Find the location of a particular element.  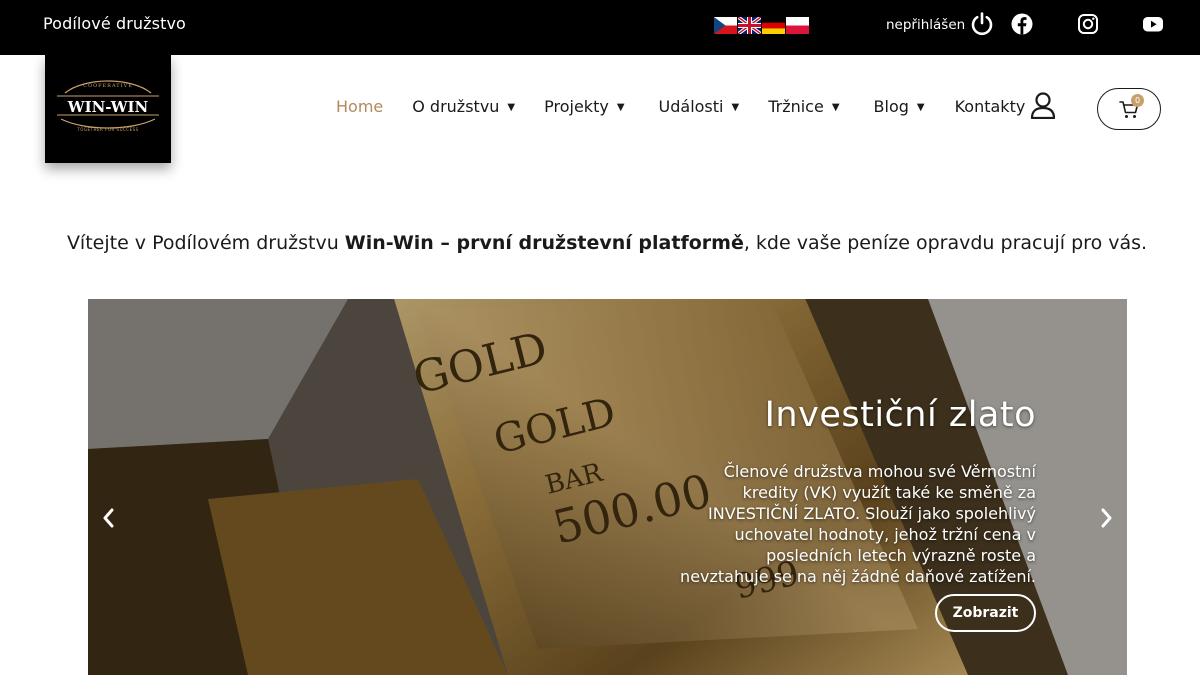

user-account-icon is located at coordinates (1043, 105).